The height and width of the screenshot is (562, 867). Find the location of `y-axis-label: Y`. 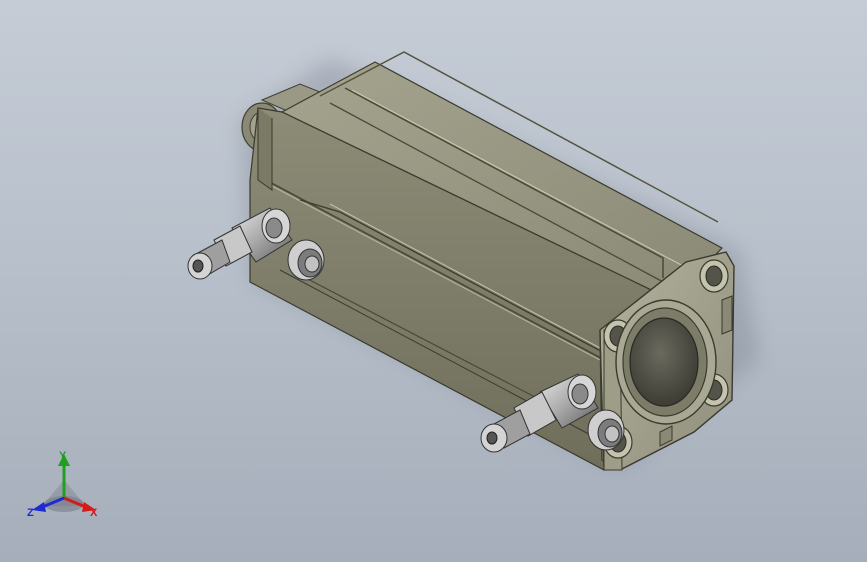

y-axis-label: Y is located at coordinates (63, 456).